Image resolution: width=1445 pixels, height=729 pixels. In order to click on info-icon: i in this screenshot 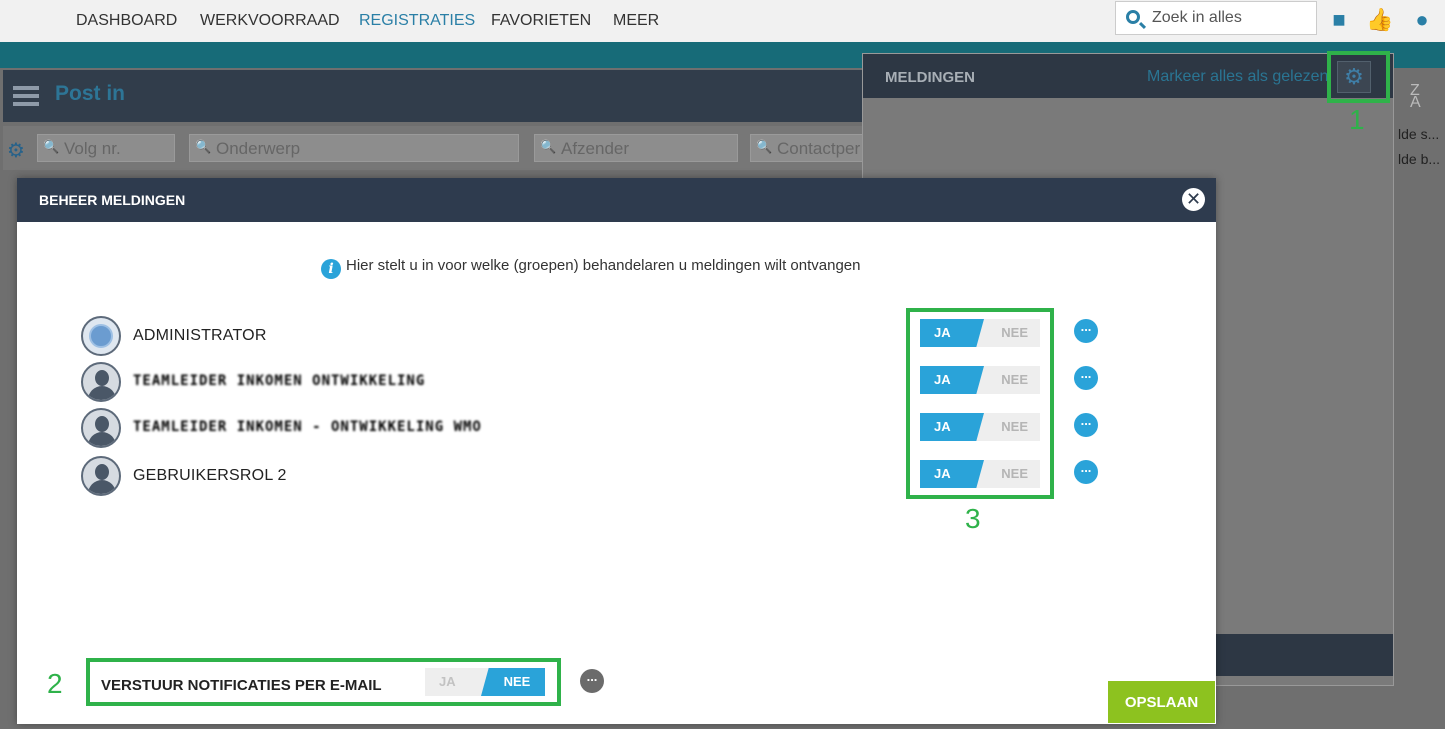, I will do `click(331, 269)`.